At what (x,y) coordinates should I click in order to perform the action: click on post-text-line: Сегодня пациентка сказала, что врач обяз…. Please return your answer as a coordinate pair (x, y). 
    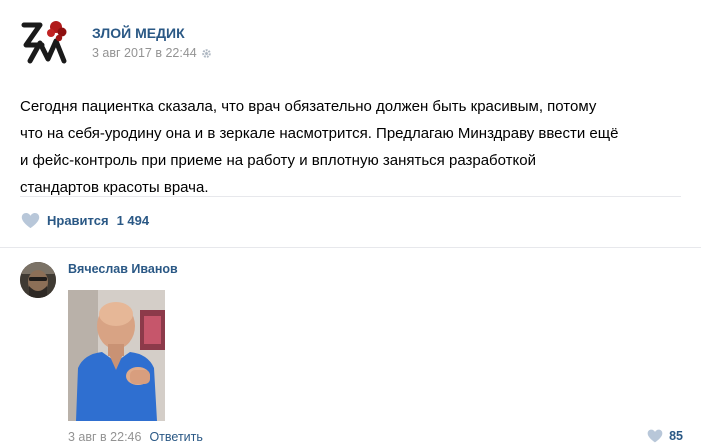
    Looking at the image, I should click on (308, 106).